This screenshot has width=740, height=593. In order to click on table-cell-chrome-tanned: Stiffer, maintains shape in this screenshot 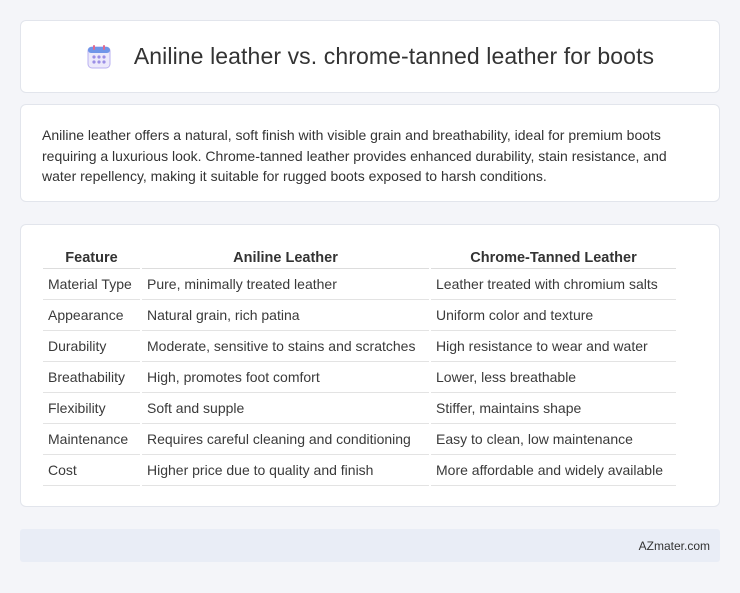, I will do `click(553, 408)`.